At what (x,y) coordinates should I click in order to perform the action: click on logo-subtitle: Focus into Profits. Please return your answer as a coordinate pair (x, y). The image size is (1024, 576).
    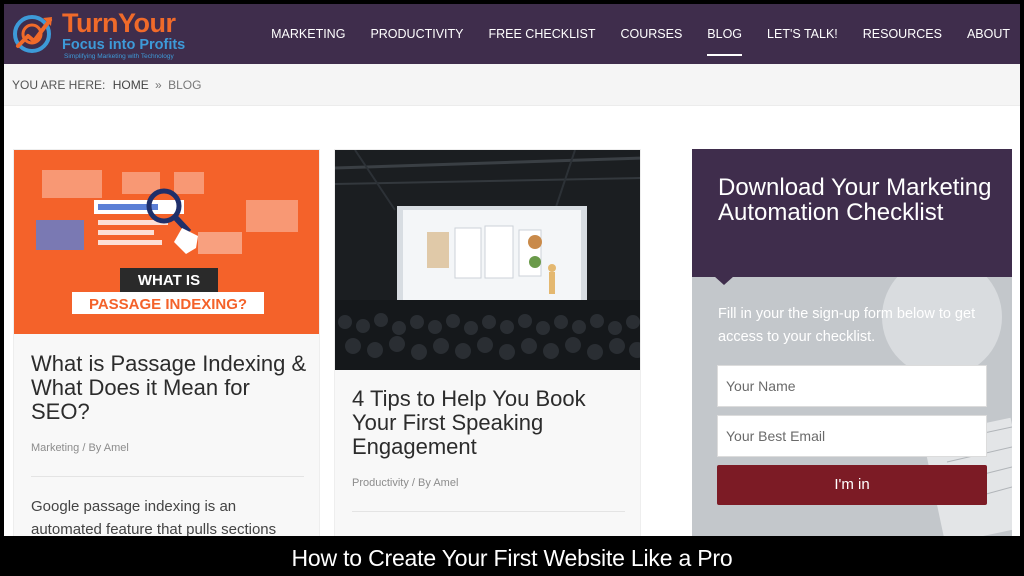
    Looking at the image, I should click on (124, 45).